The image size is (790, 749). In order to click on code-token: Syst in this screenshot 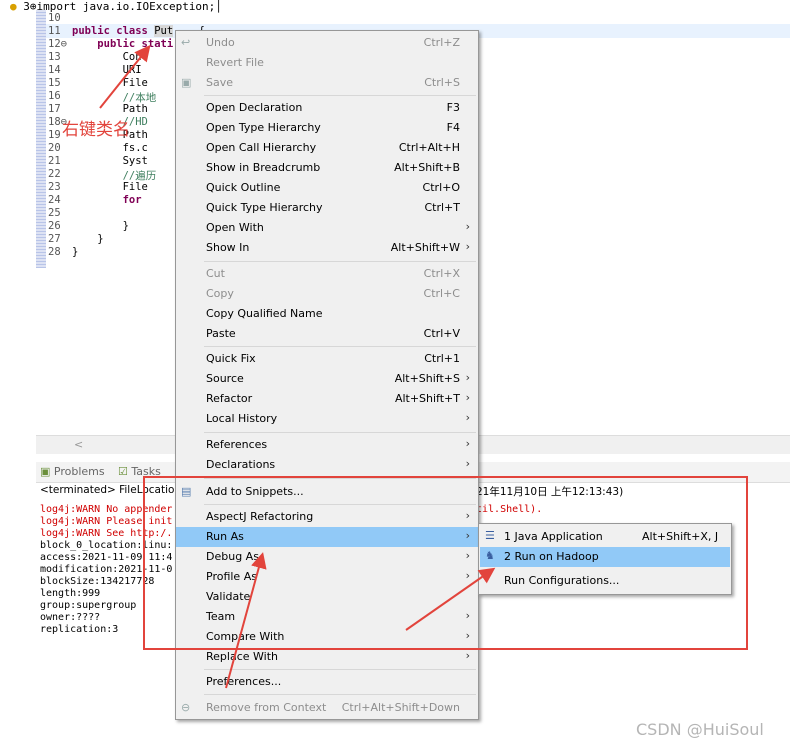, I will do `click(135, 161)`.